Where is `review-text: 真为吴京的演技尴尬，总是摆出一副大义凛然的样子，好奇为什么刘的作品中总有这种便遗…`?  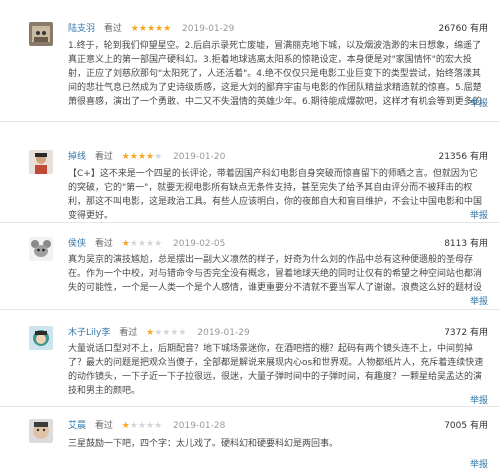 review-text: 真为吴京的演技尴尬，总是摆出一副大义凛然的样子，好奇为什么刘的作品中总有这种便遗… is located at coordinates (275, 274).